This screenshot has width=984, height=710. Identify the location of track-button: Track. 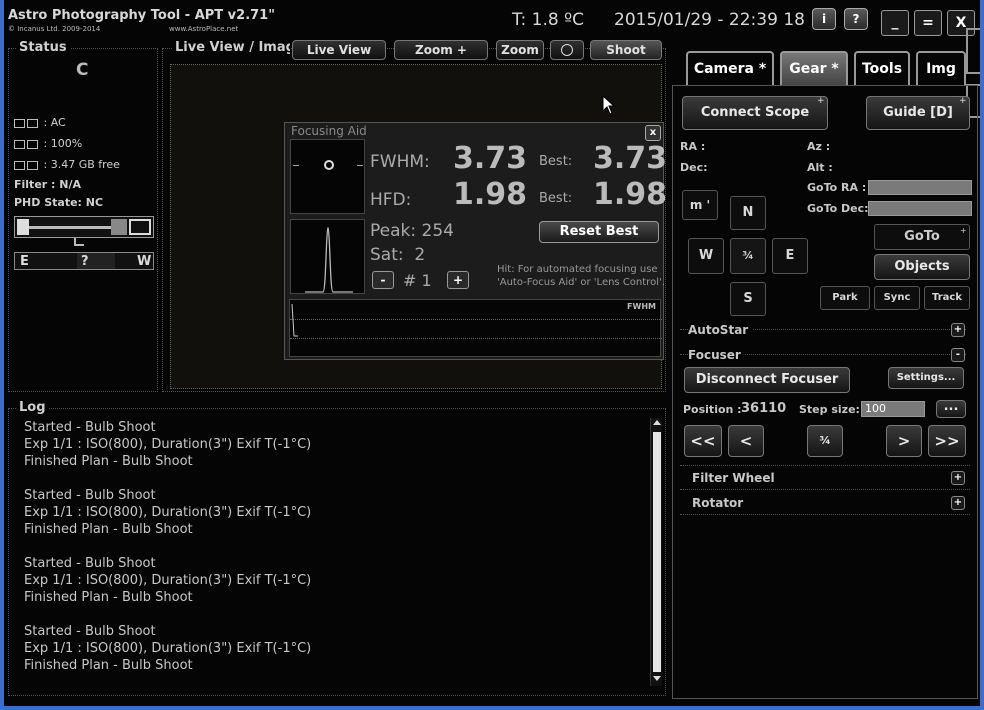
(947, 298).